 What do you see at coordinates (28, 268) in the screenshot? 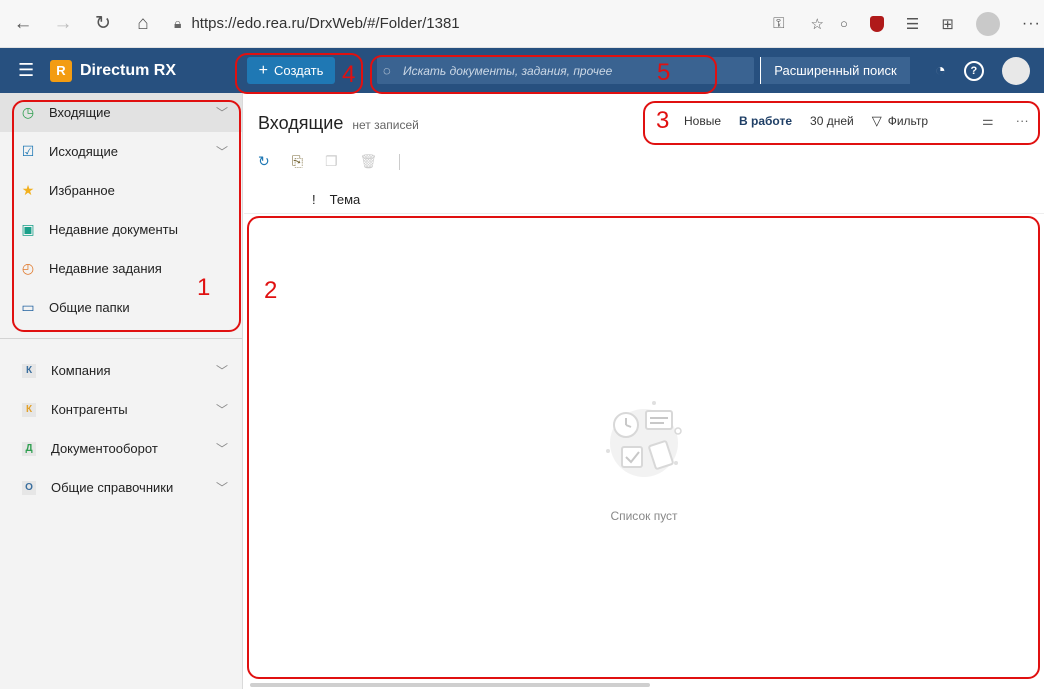
I see `history-icon: ◴` at bounding box center [28, 268].